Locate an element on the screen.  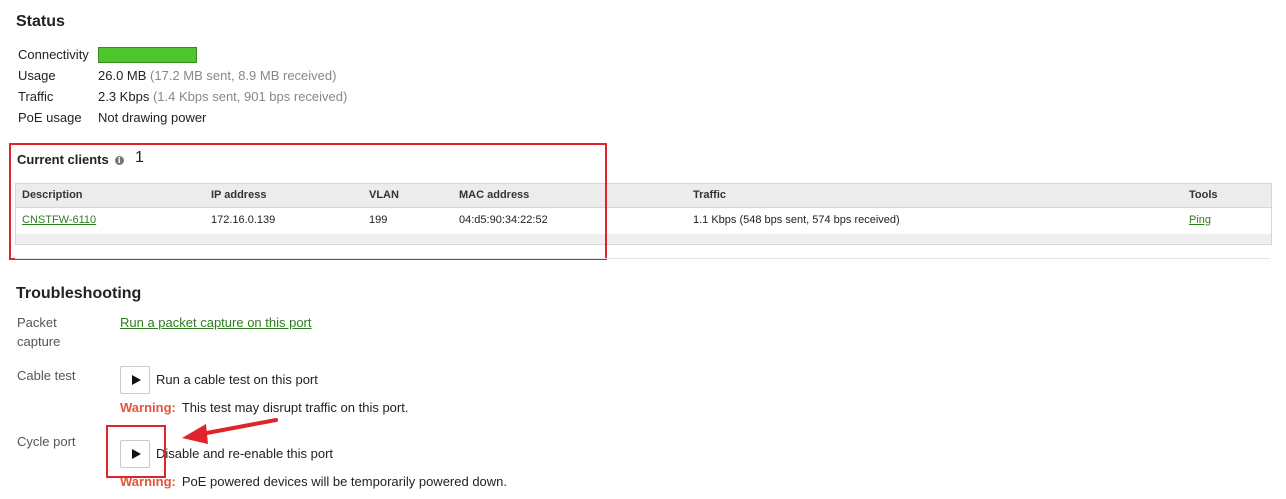
poe-row: PoE usage Not drawing power is located at coordinates (182, 117).